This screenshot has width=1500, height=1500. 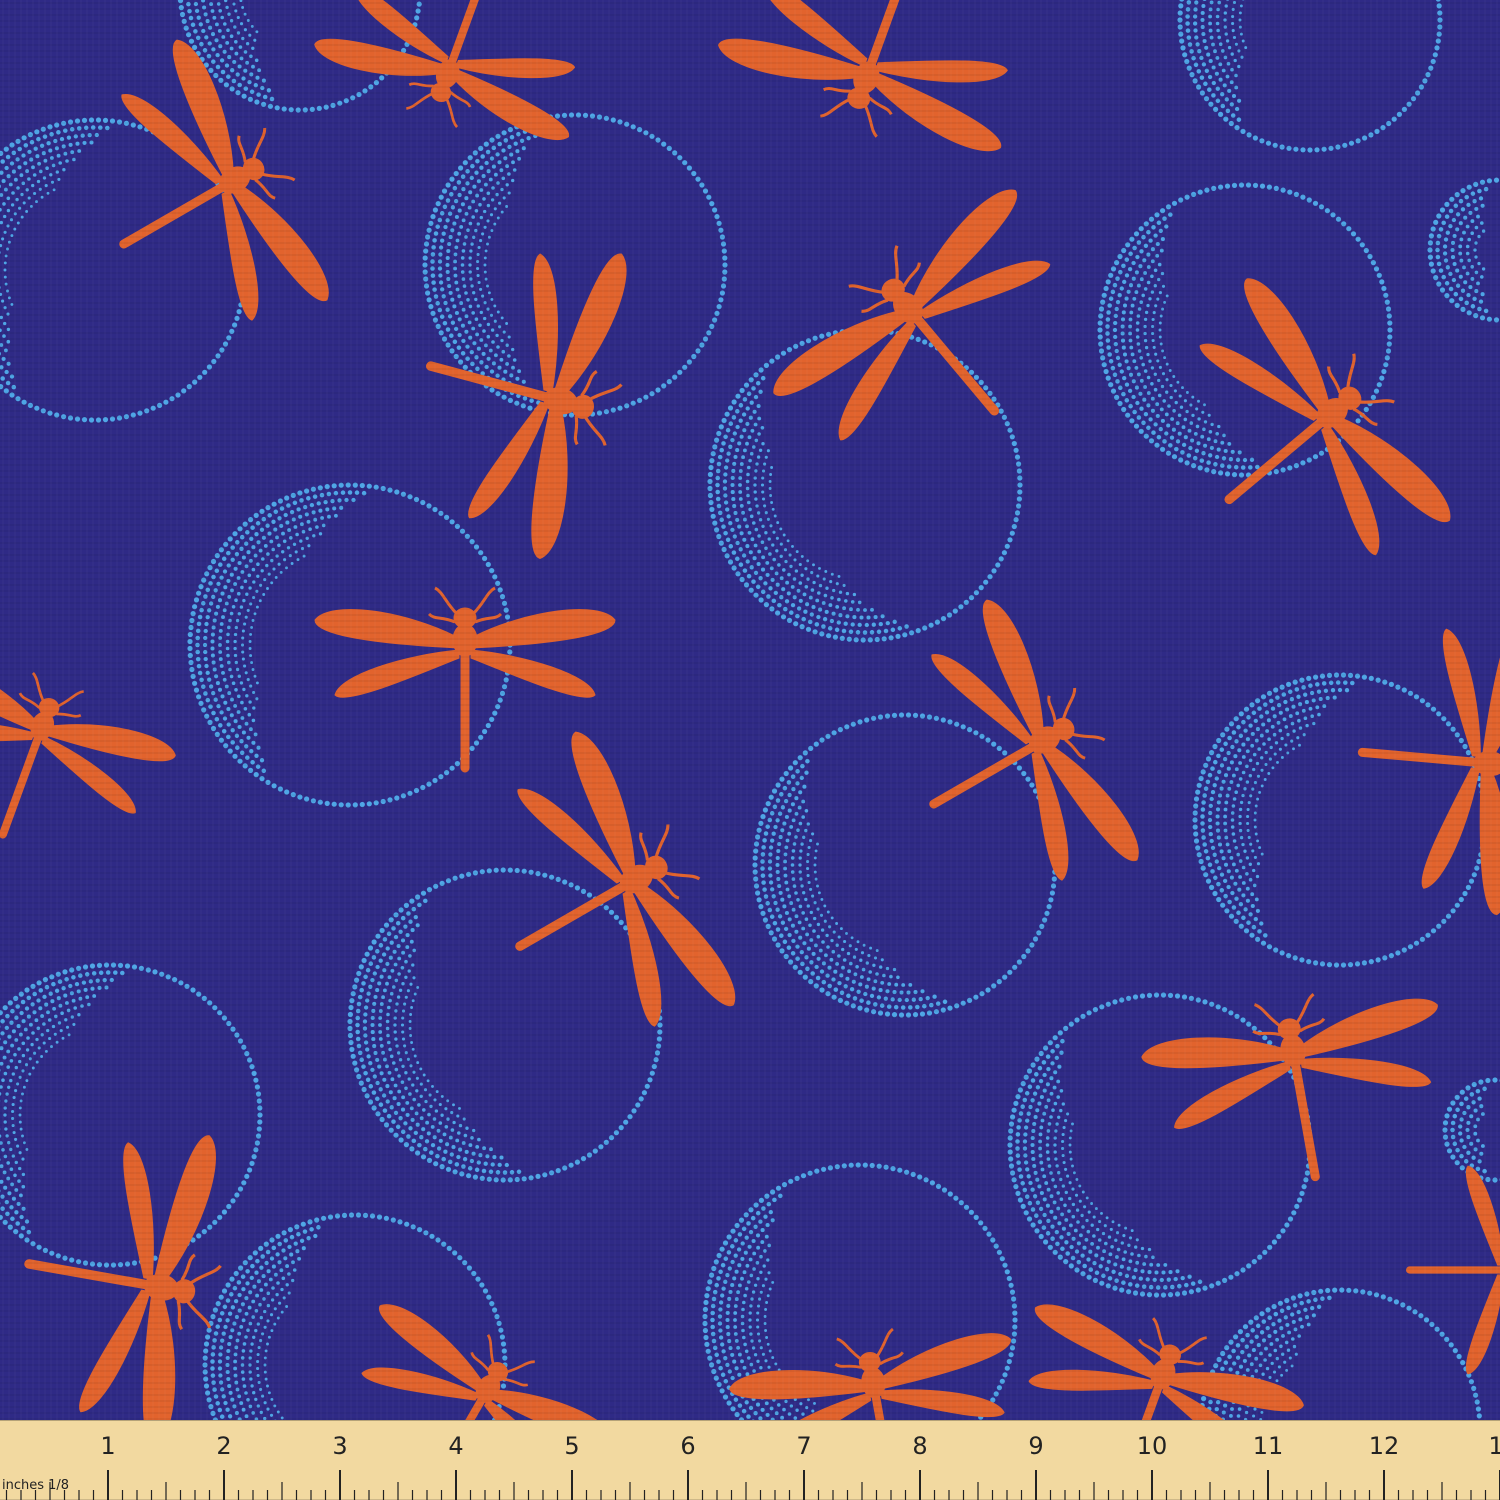 What do you see at coordinates (224, 1446) in the screenshot?
I see `ruler-number: 2` at bounding box center [224, 1446].